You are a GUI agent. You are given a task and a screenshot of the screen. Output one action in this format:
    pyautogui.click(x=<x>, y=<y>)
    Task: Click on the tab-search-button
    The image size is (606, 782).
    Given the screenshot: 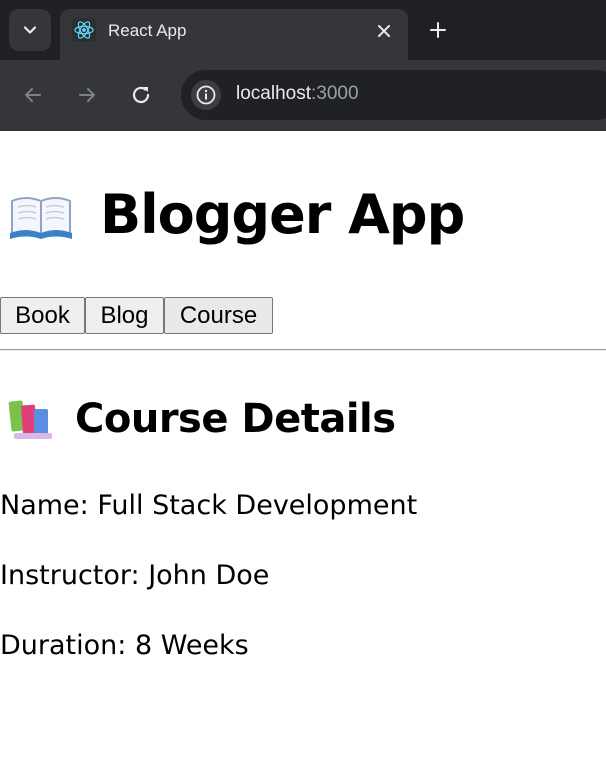 What is the action you would take?
    pyautogui.click(x=30, y=30)
    